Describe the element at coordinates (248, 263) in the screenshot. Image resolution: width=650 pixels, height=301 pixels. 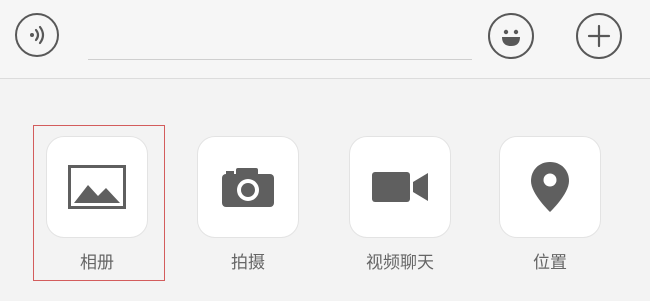
I see `camera-label: 拍摄` at that location.